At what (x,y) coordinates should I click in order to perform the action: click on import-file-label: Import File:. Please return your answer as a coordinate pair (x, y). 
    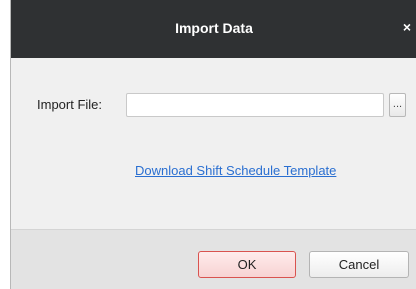
    Looking at the image, I should click on (70, 104).